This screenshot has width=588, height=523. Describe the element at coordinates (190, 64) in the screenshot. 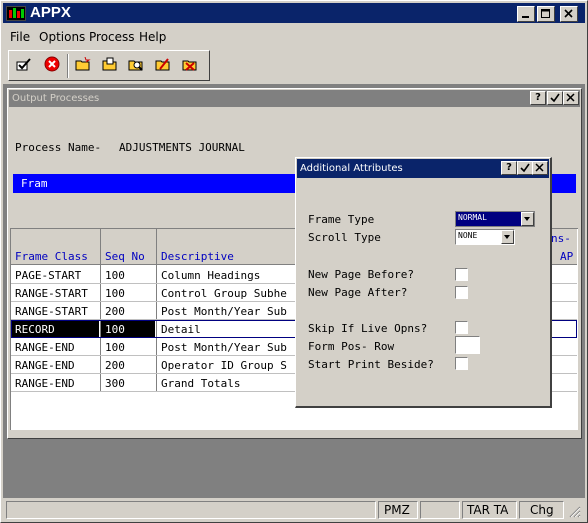

I see `delete-folder-icon` at that location.